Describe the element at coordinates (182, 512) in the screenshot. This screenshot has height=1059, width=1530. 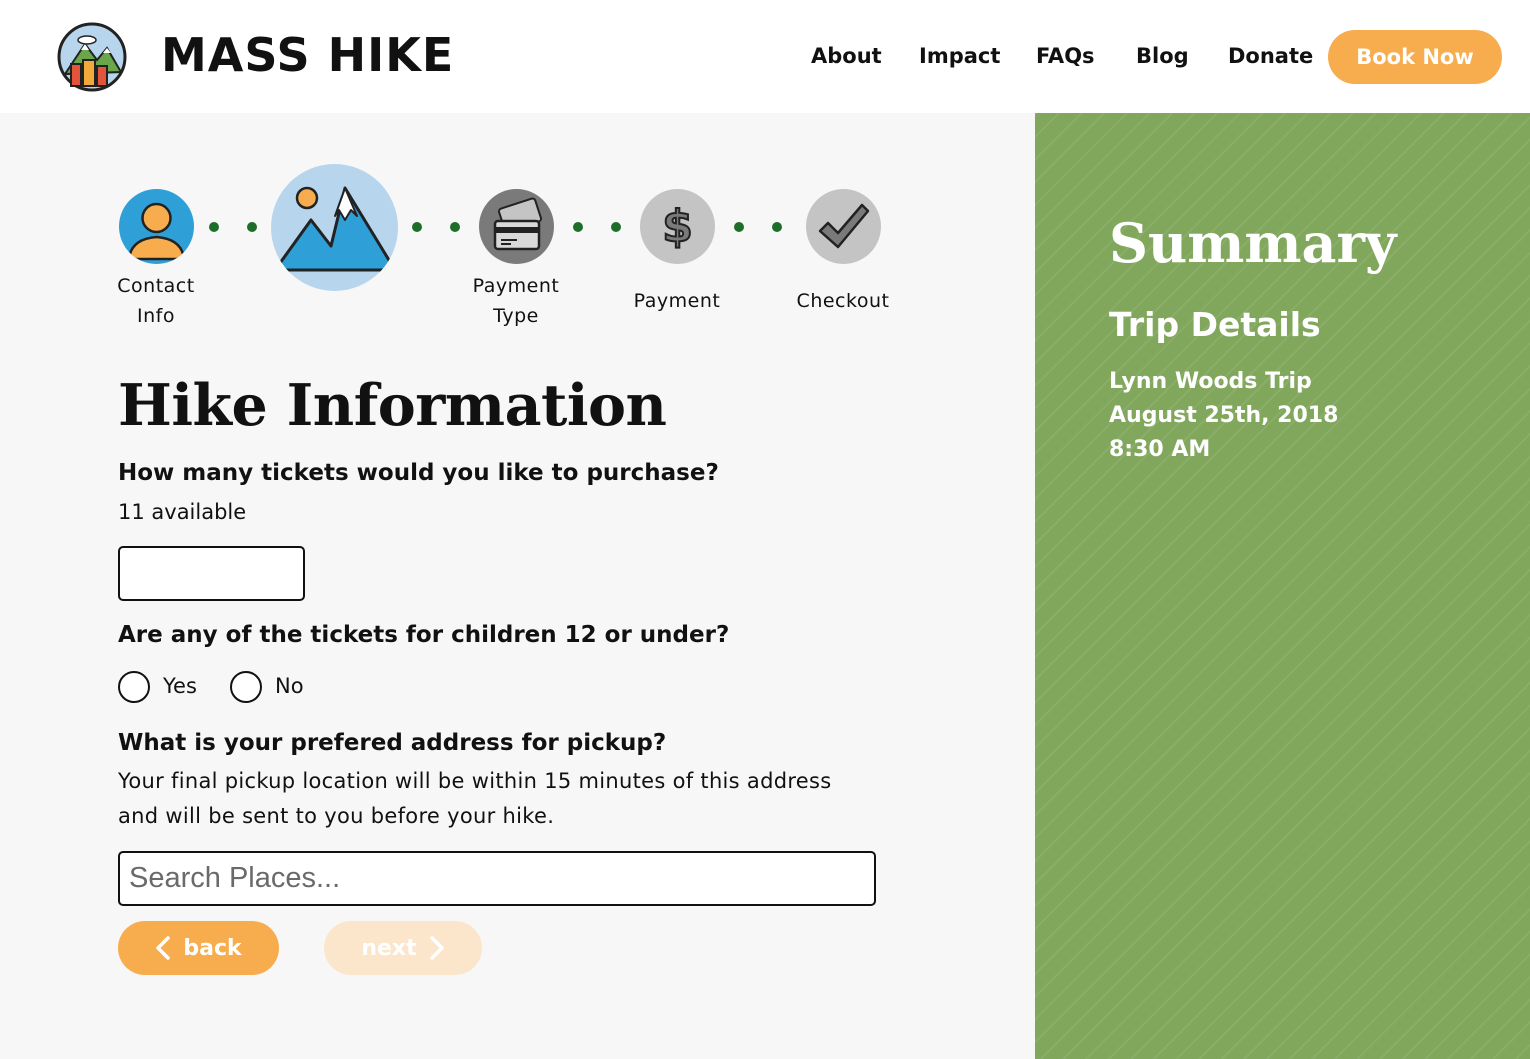
I see `tickets-available-text: 11 available` at that location.